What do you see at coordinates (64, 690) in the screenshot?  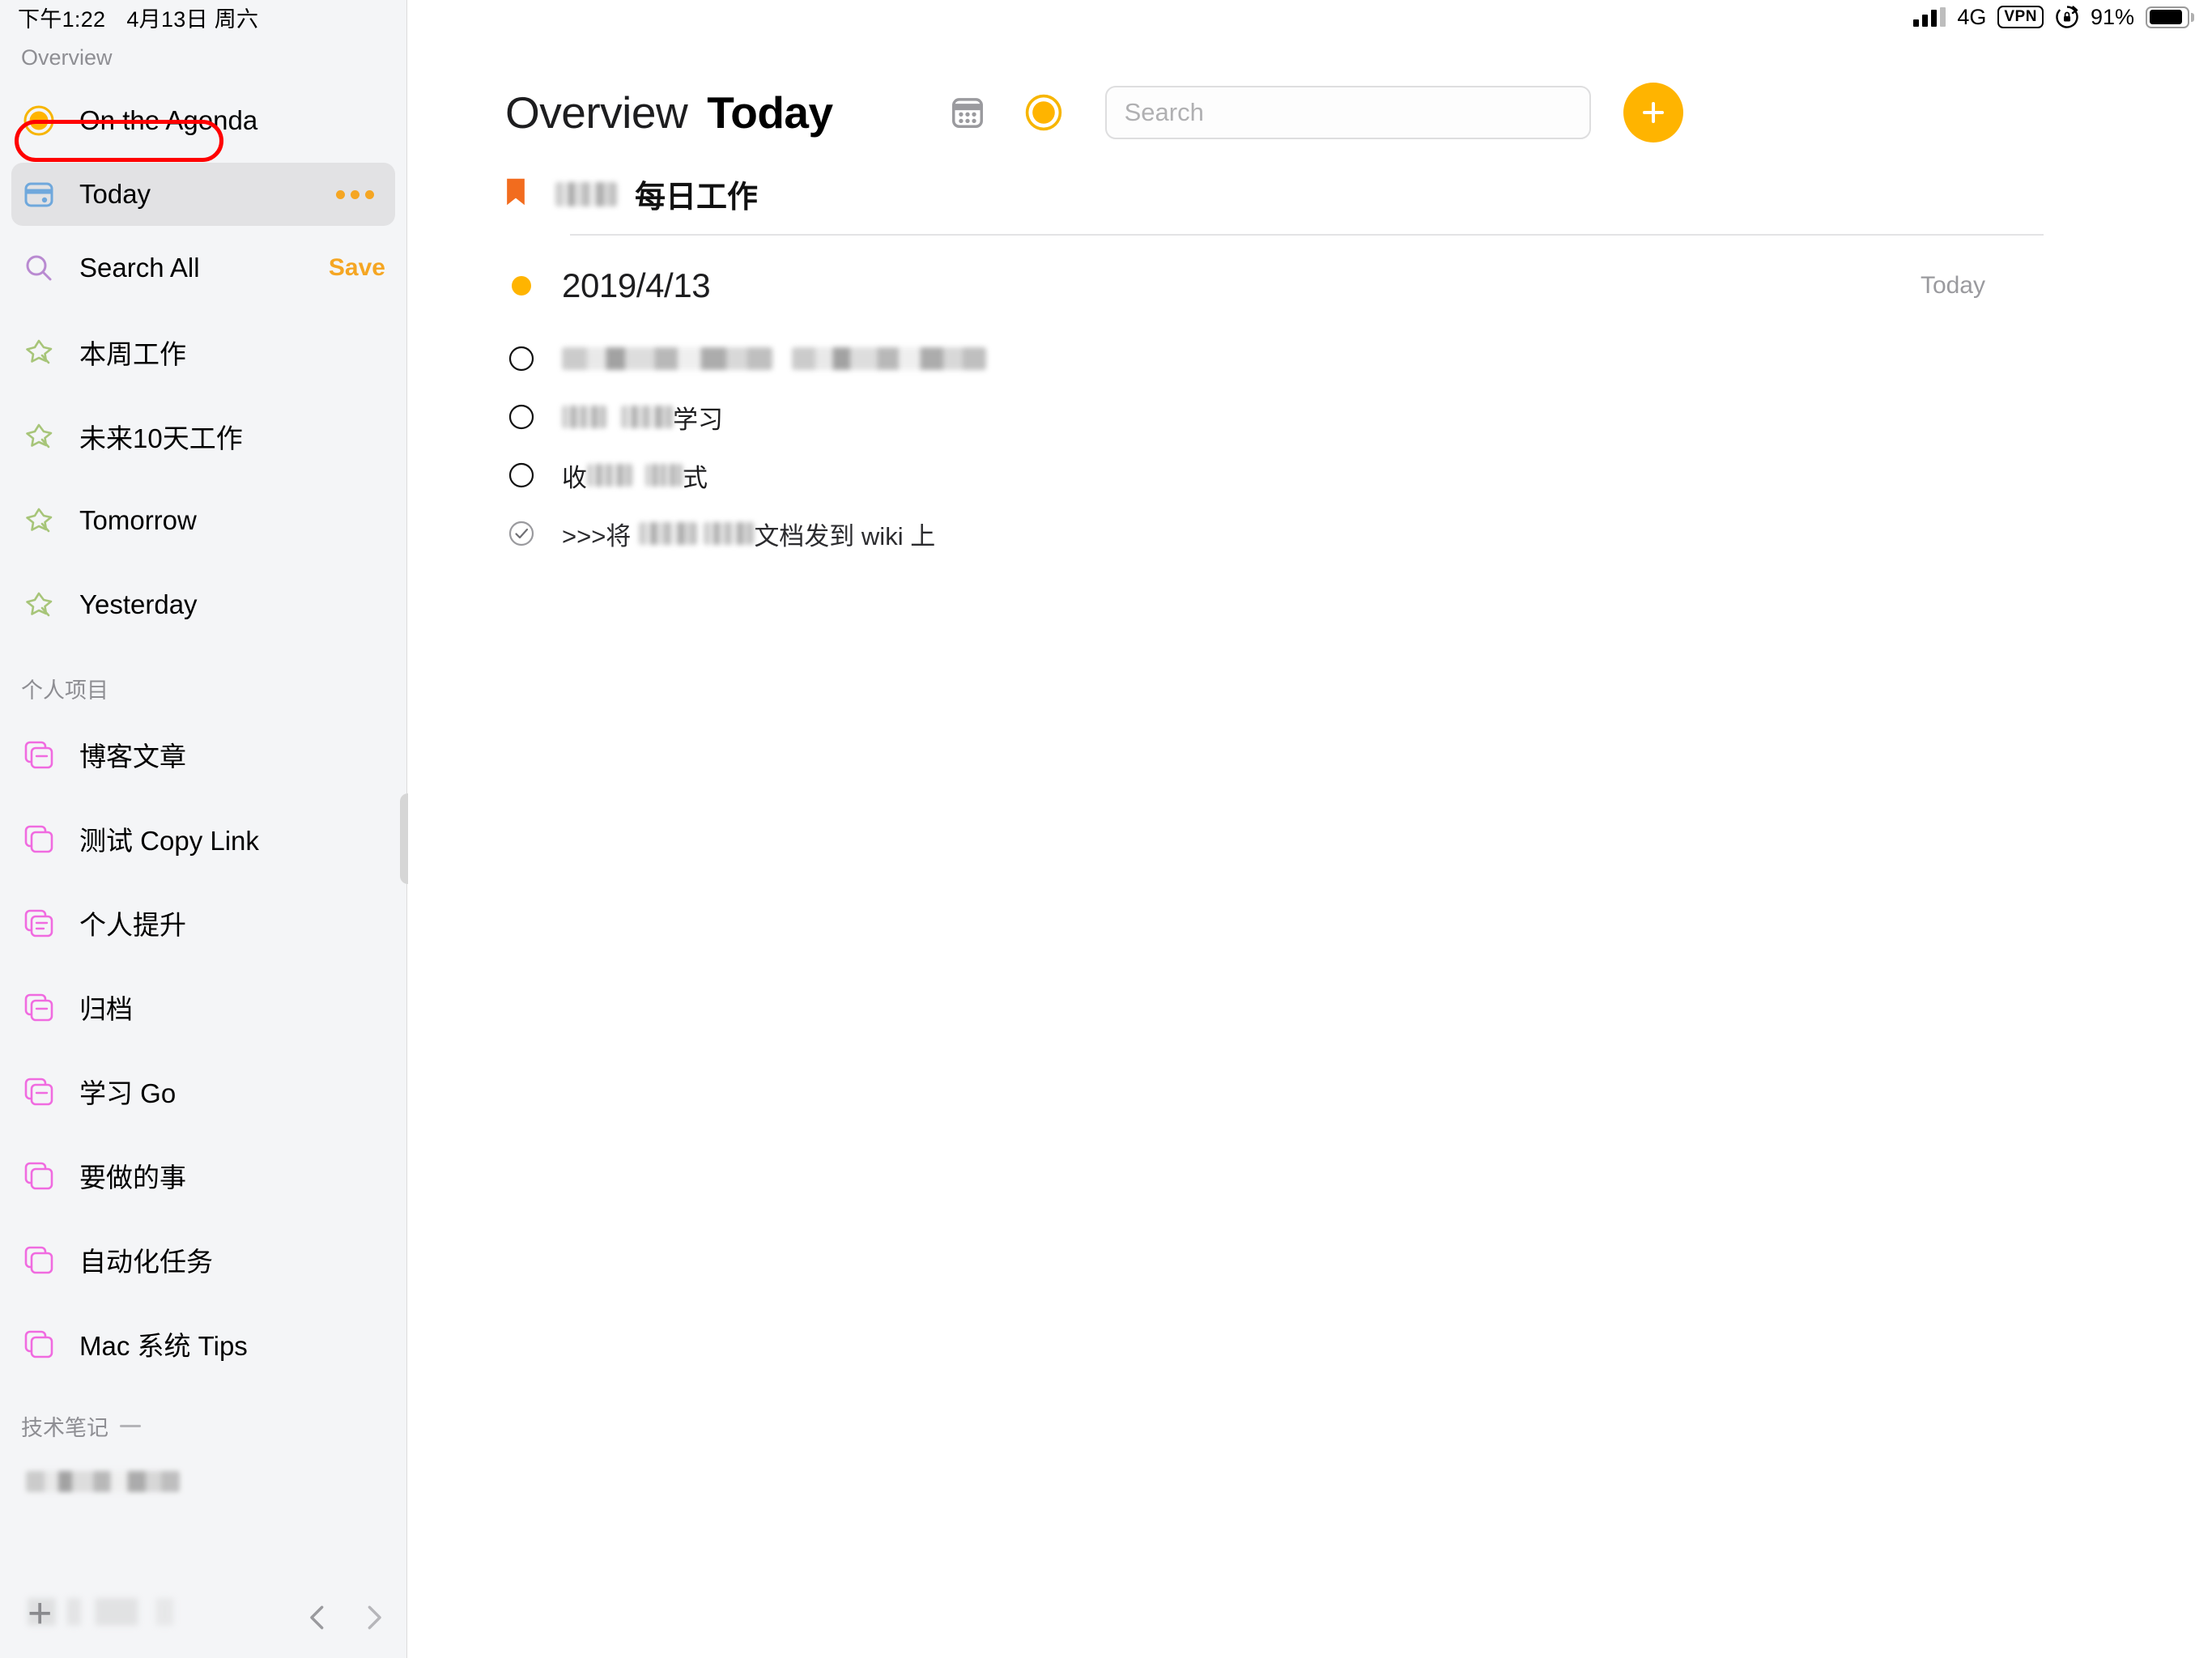 I see `section-title: 个人项目` at bounding box center [64, 690].